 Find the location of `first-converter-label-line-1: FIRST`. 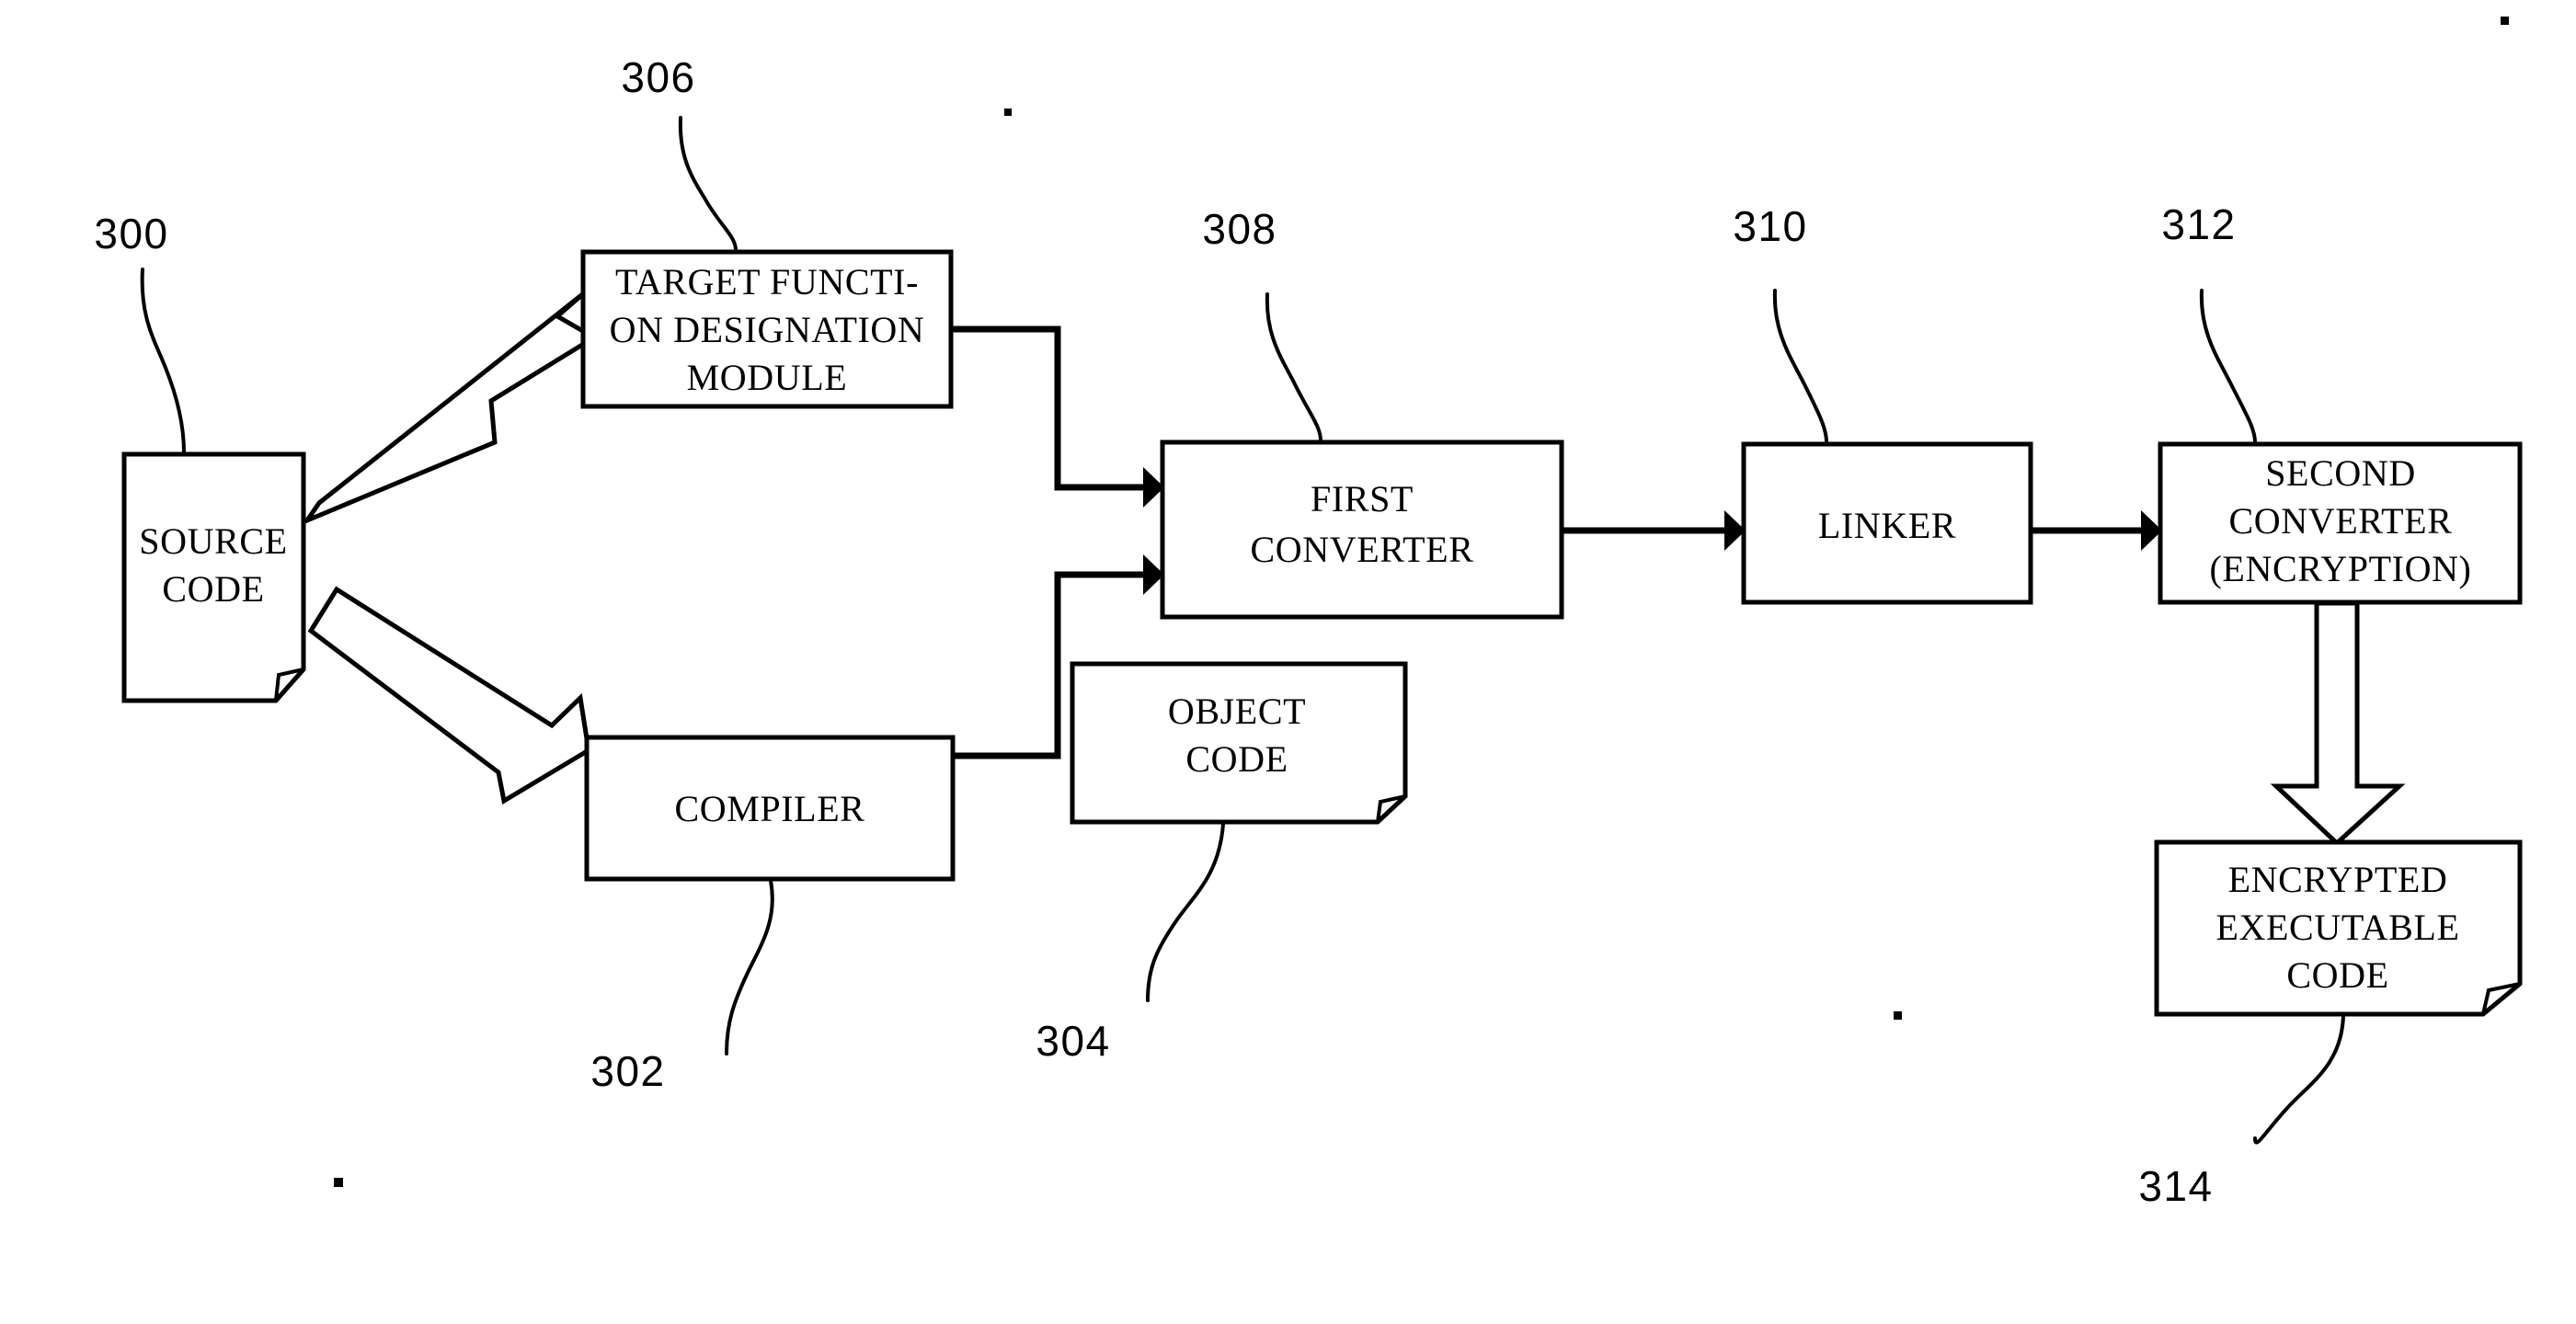

first-converter-label-line-1: FIRST is located at coordinates (1362, 499).